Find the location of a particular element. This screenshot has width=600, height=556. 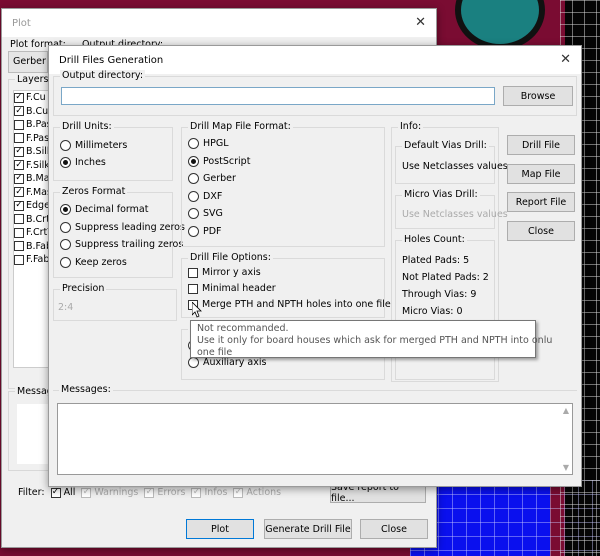

not-plated-pads-count: Not Plated Pads: 2 is located at coordinates (445, 277).